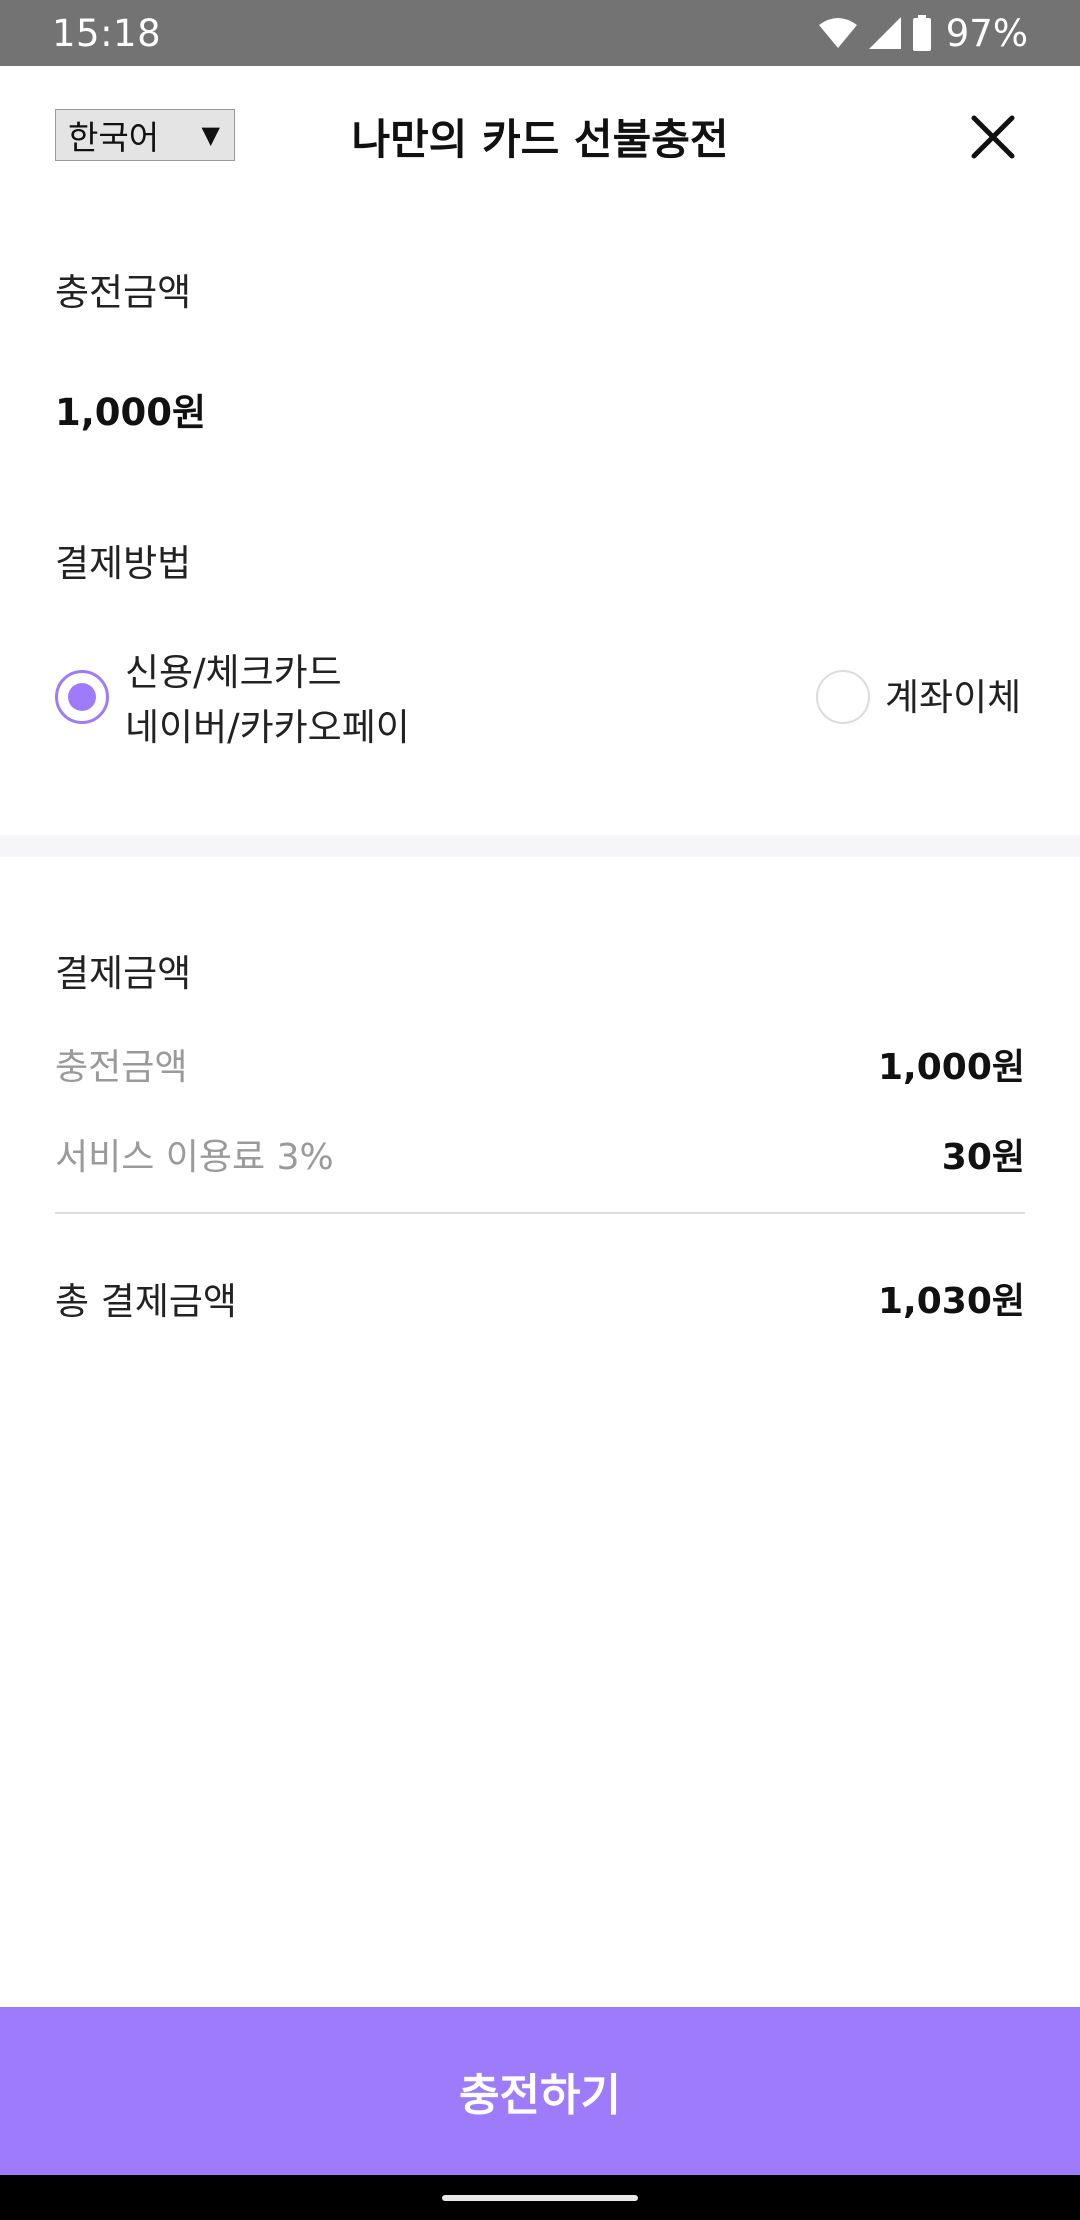 Image resolution: width=1080 pixels, height=2220 pixels. I want to click on close-icon, so click(993, 139).